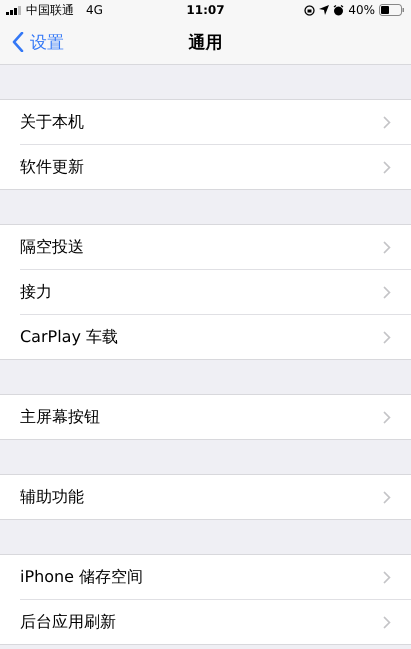 The image size is (411, 649). Describe the element at coordinates (215, 247) in the screenshot. I see `settings-row: 隔空投送` at that location.